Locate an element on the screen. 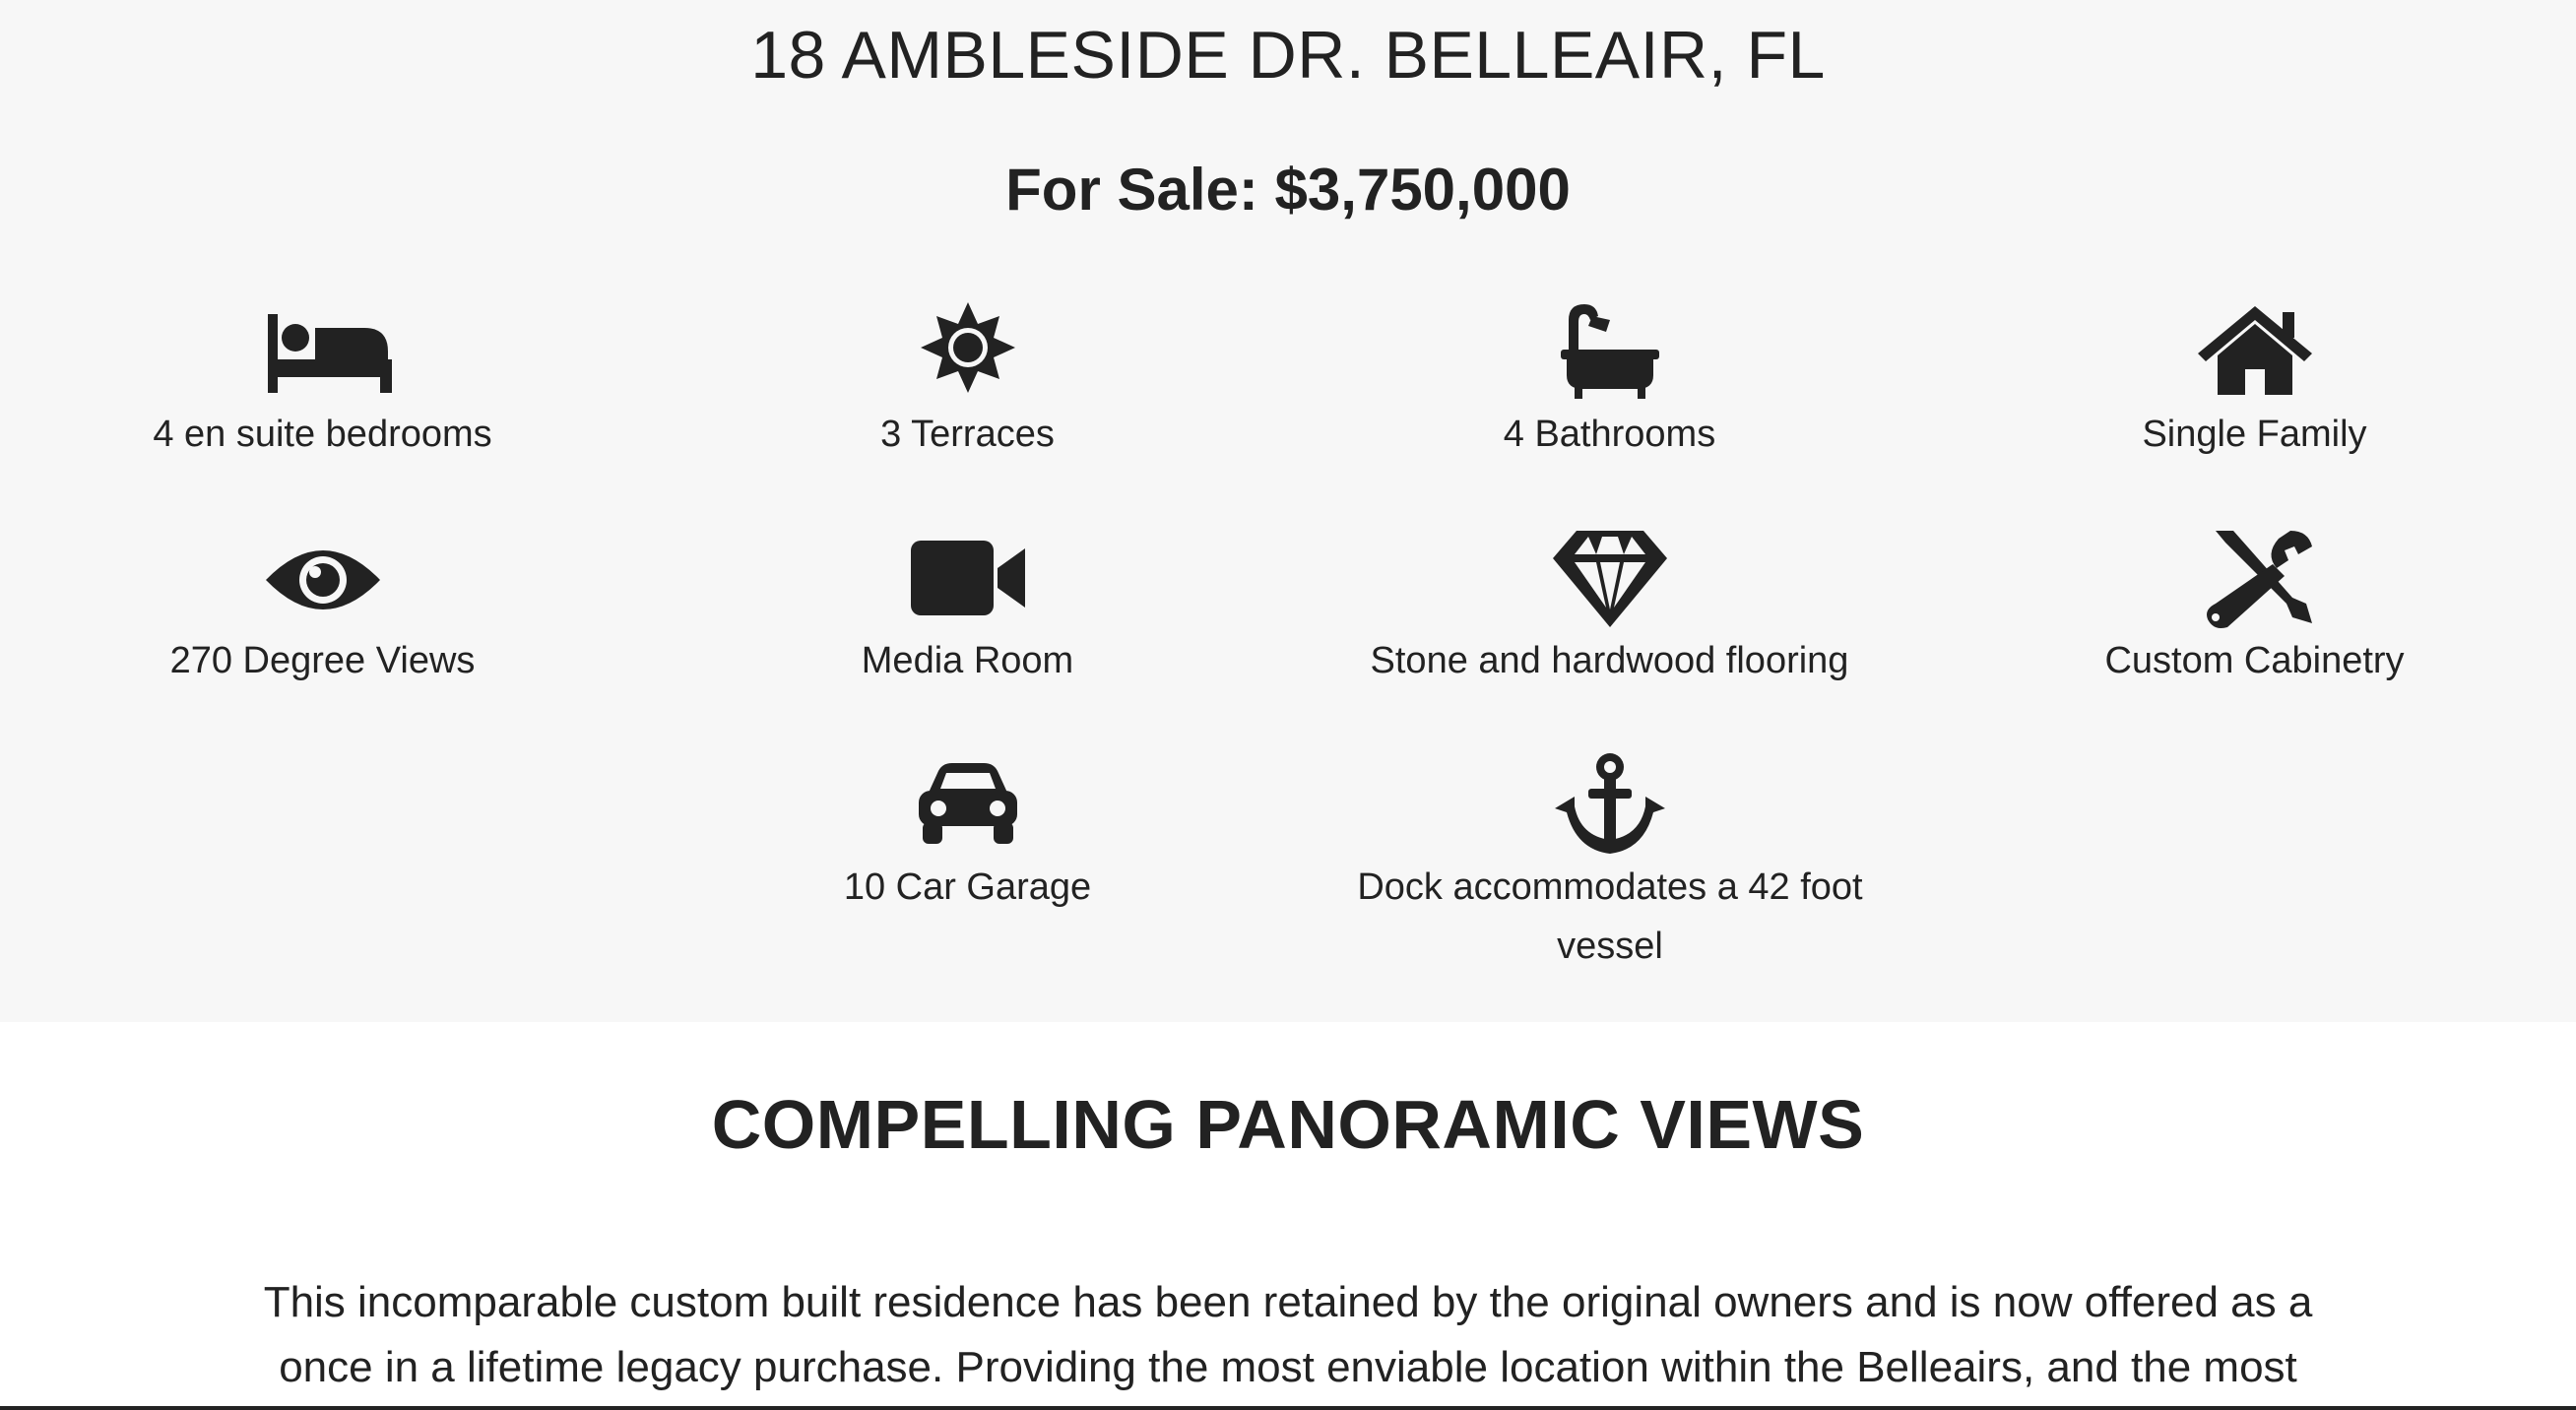 Image resolution: width=2576 pixels, height=1410 pixels. feature-terraces: 3 Terraces is located at coordinates (967, 381).